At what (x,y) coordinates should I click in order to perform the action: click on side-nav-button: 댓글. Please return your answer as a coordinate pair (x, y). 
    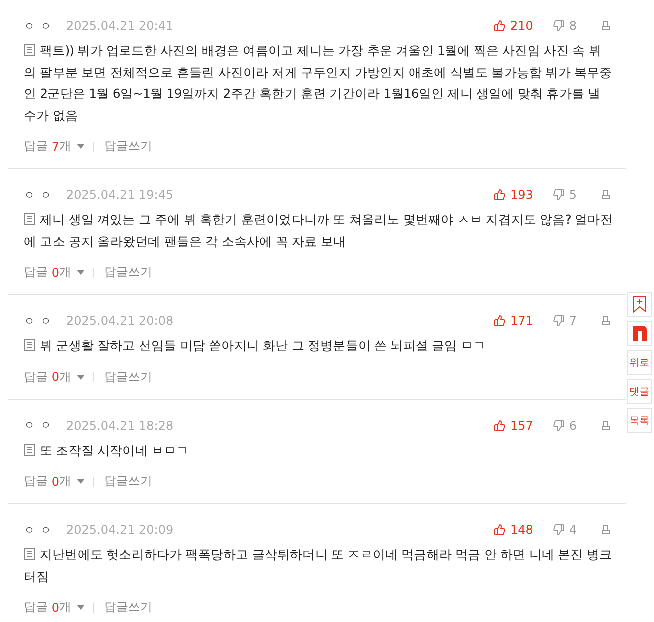
    Looking at the image, I should click on (639, 391).